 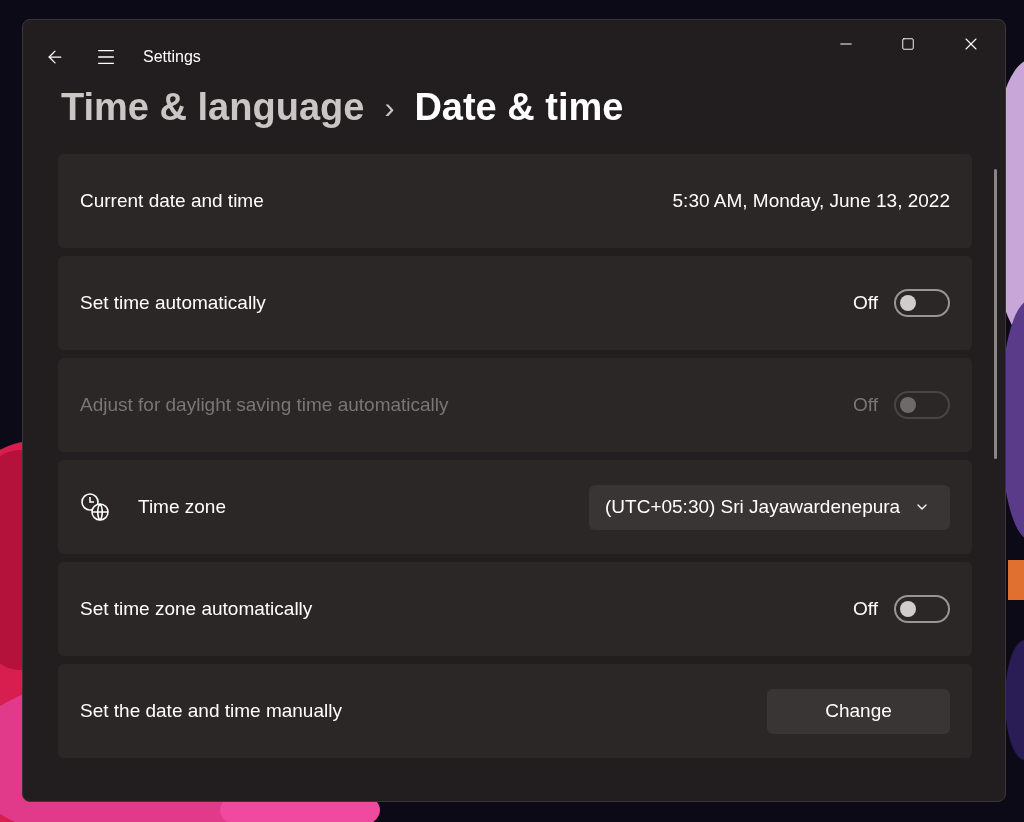 I want to click on setting-label: Current date and time, so click(x=172, y=200).